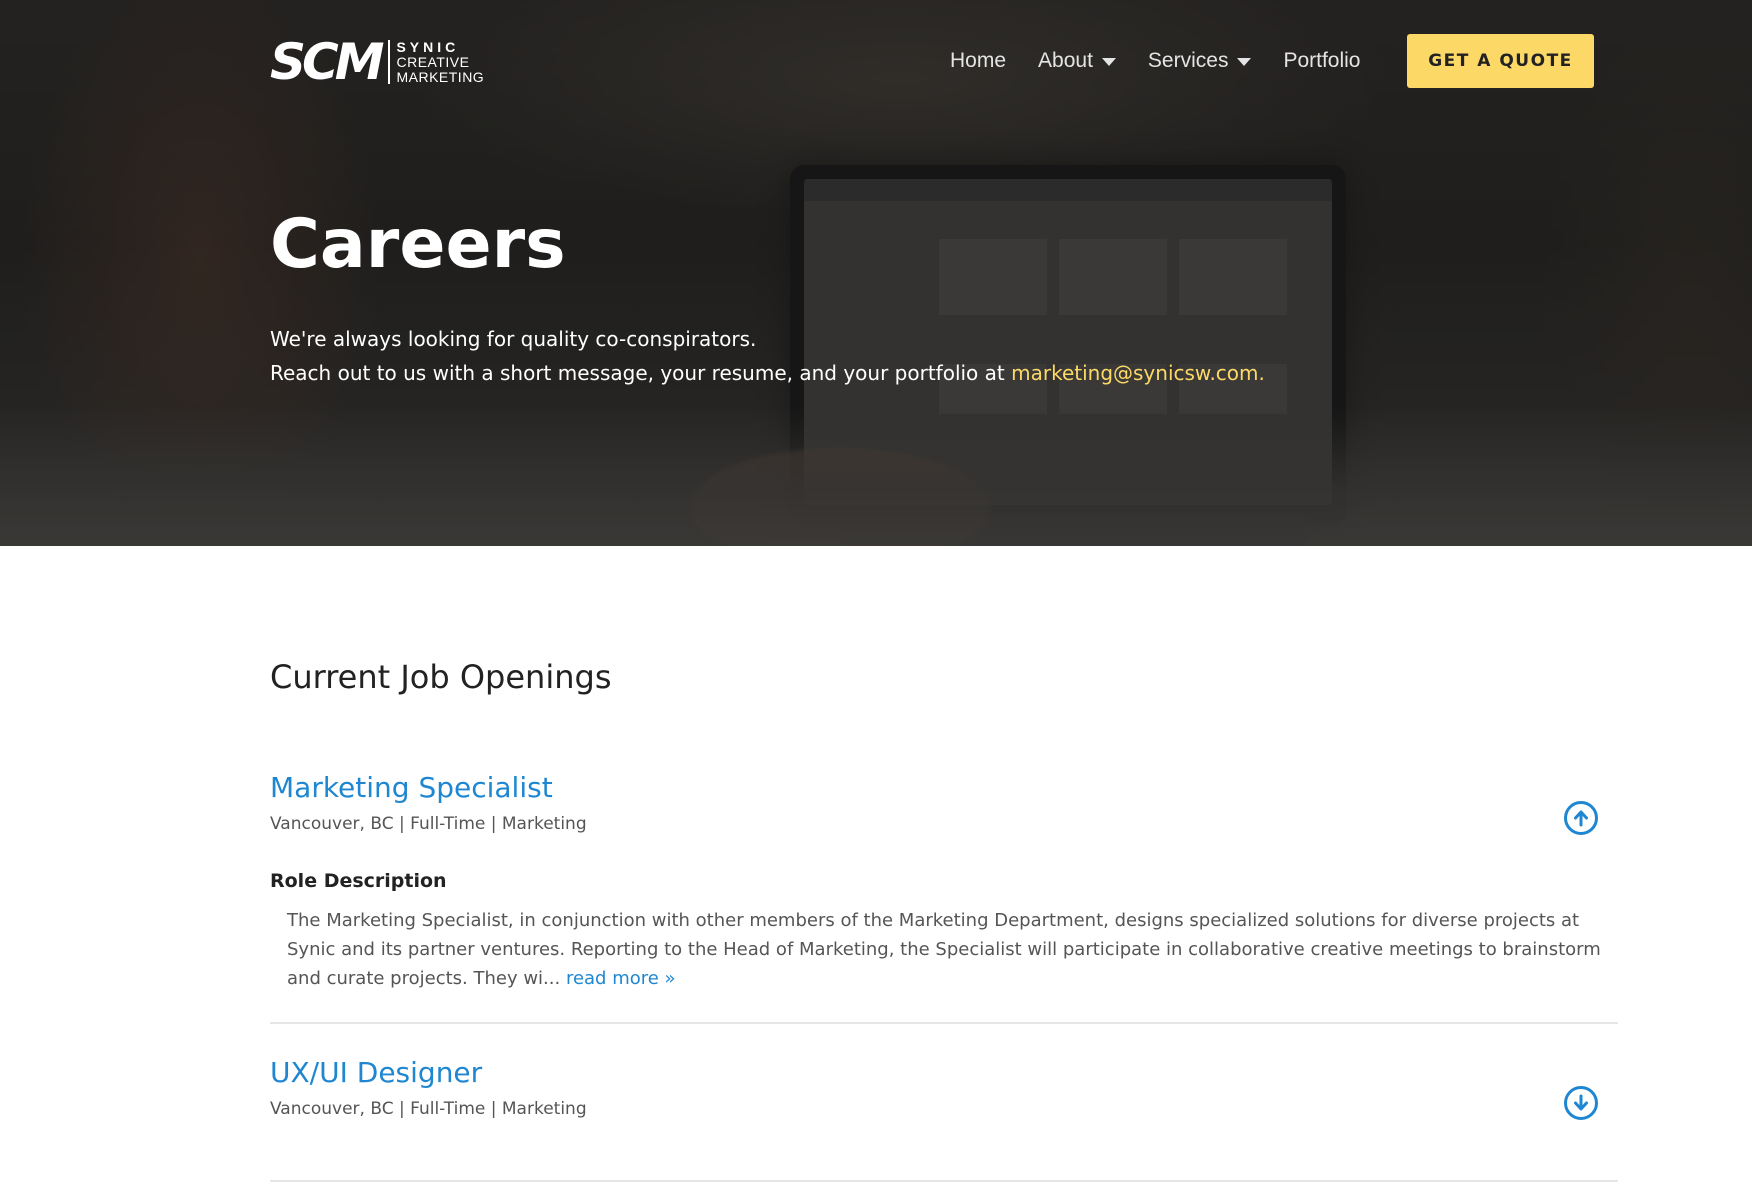 Image resolution: width=1752 pixels, height=1201 pixels. I want to click on careers-email-link: marketing@synicsw.com., so click(1138, 373).